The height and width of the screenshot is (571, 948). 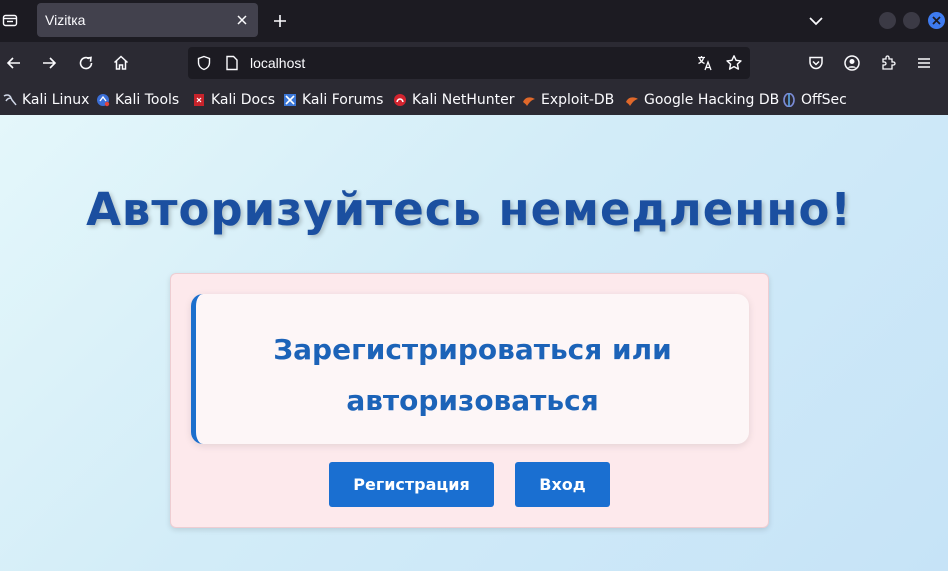 I want to click on minimize-window-button, so click(x=887, y=20).